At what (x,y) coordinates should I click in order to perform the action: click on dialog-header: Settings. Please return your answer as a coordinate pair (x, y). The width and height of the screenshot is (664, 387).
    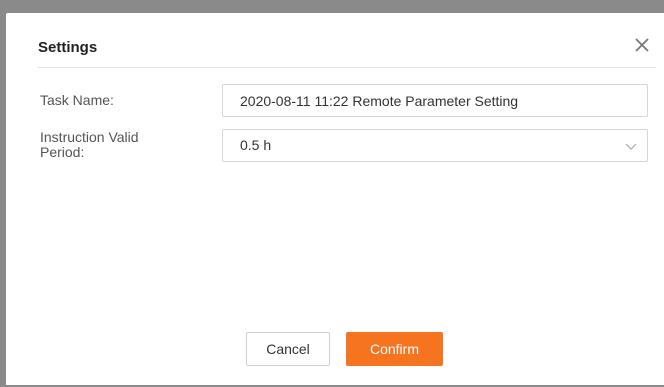
    Looking at the image, I should click on (347, 50).